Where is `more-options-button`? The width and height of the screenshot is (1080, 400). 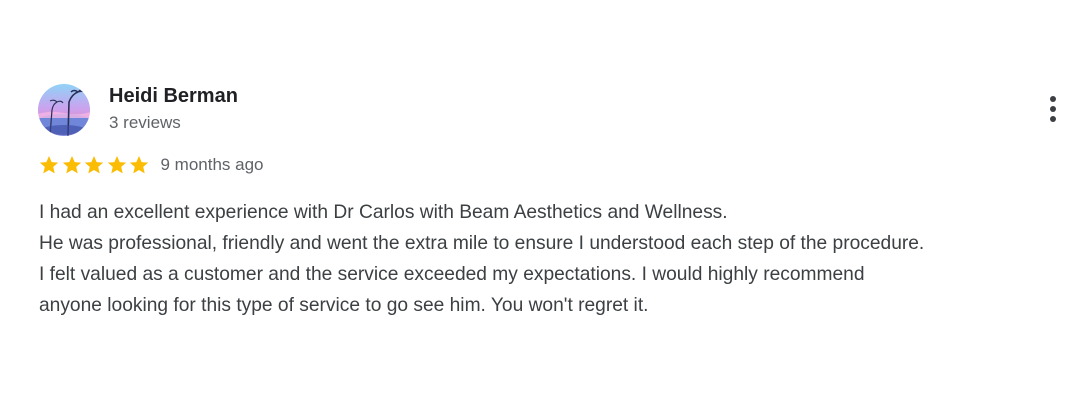
more-options-button is located at coordinates (1053, 109).